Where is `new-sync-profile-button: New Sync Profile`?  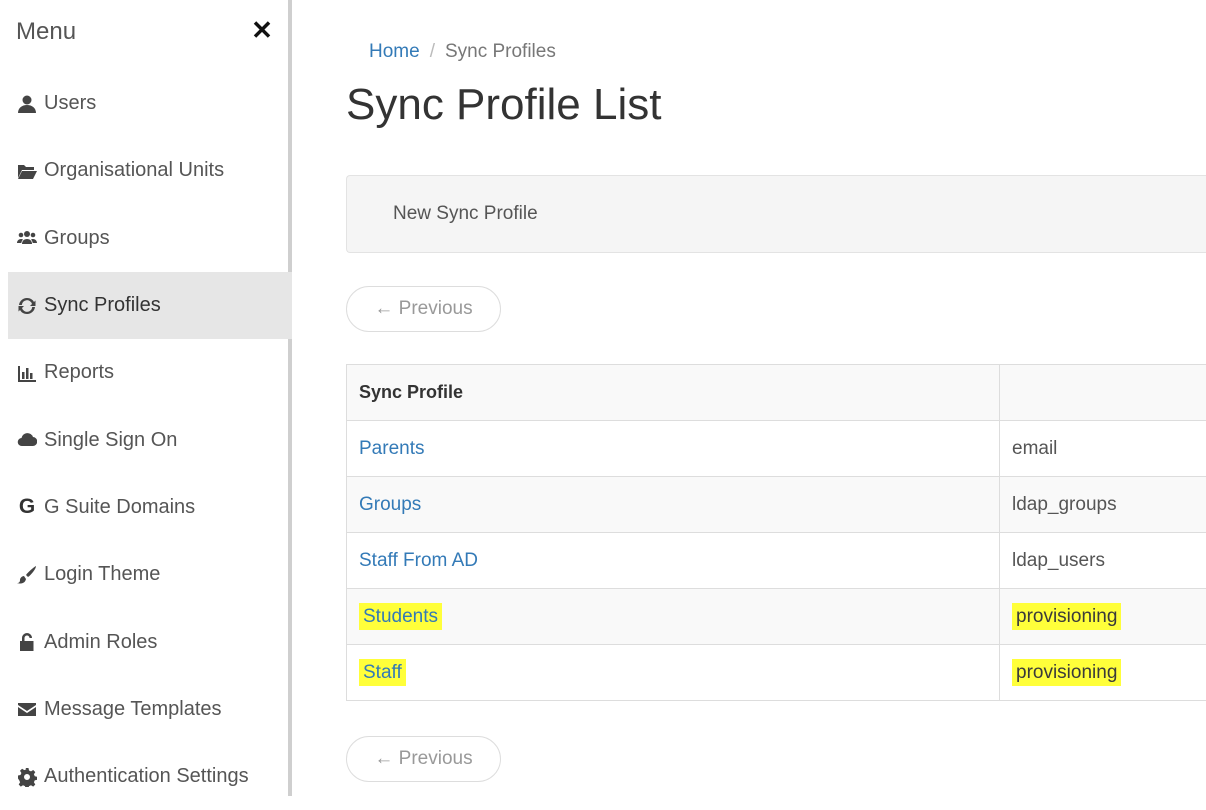 new-sync-profile-button: New Sync Profile is located at coordinates (465, 214).